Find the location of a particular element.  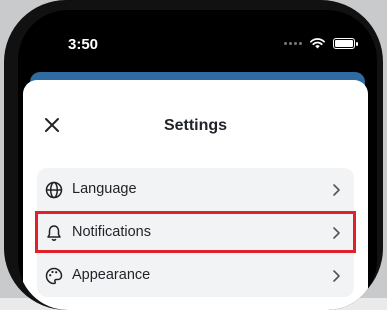

status-icons is located at coordinates (321, 43).